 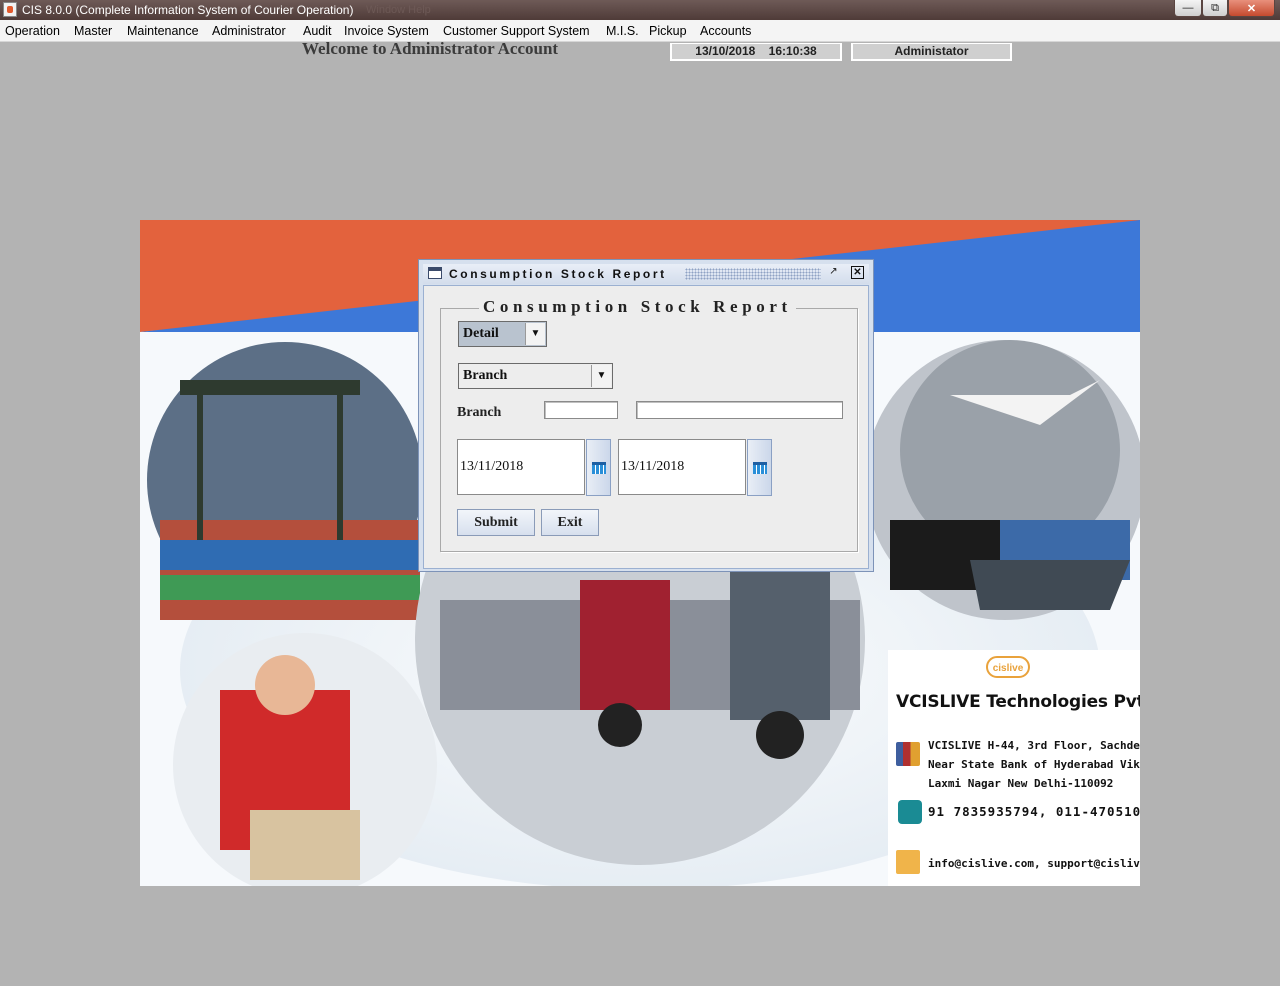 I want to click on maximize-button: ⧉, so click(x=1215, y=8).